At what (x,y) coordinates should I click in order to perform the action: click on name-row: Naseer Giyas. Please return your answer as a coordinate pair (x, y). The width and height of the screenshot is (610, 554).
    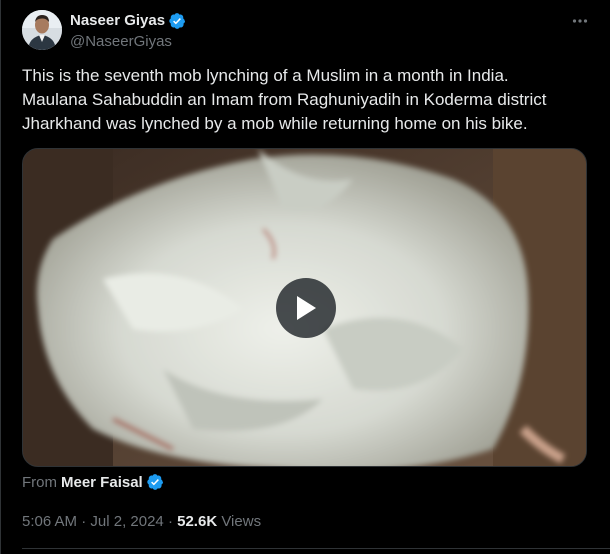
    Looking at the image, I should click on (128, 21).